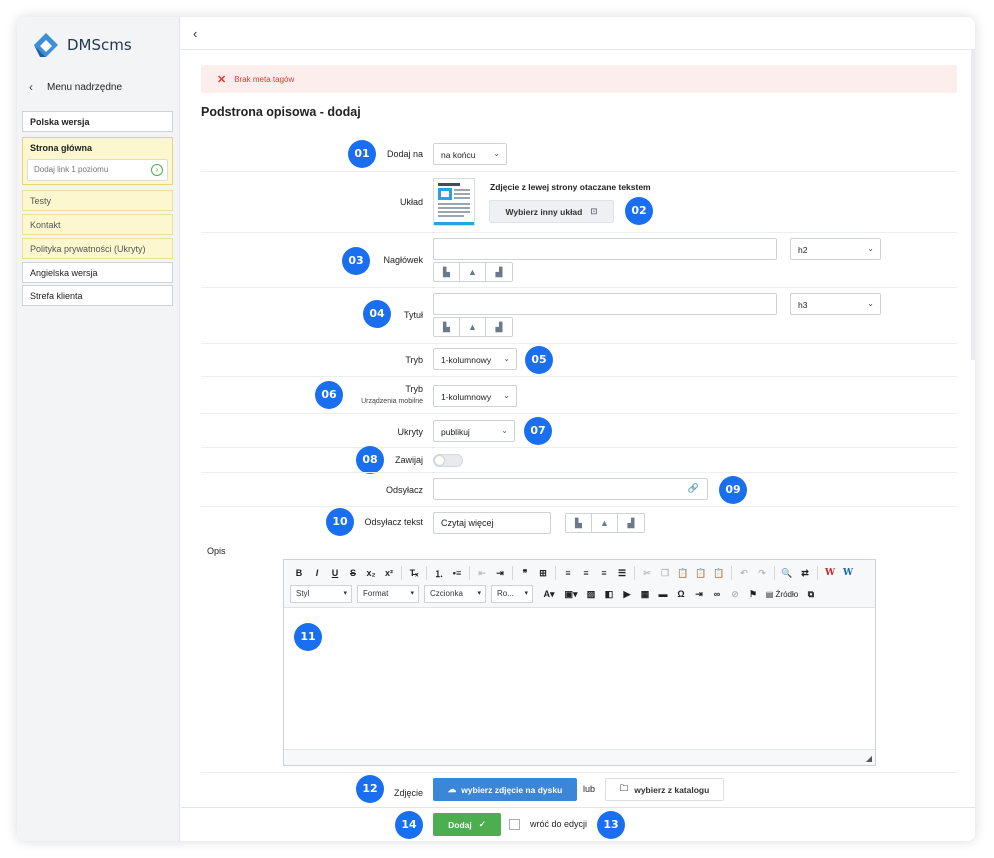 The width and height of the screenshot is (994, 858). I want to click on submit-add-button: Dodaj ✓, so click(467, 824).